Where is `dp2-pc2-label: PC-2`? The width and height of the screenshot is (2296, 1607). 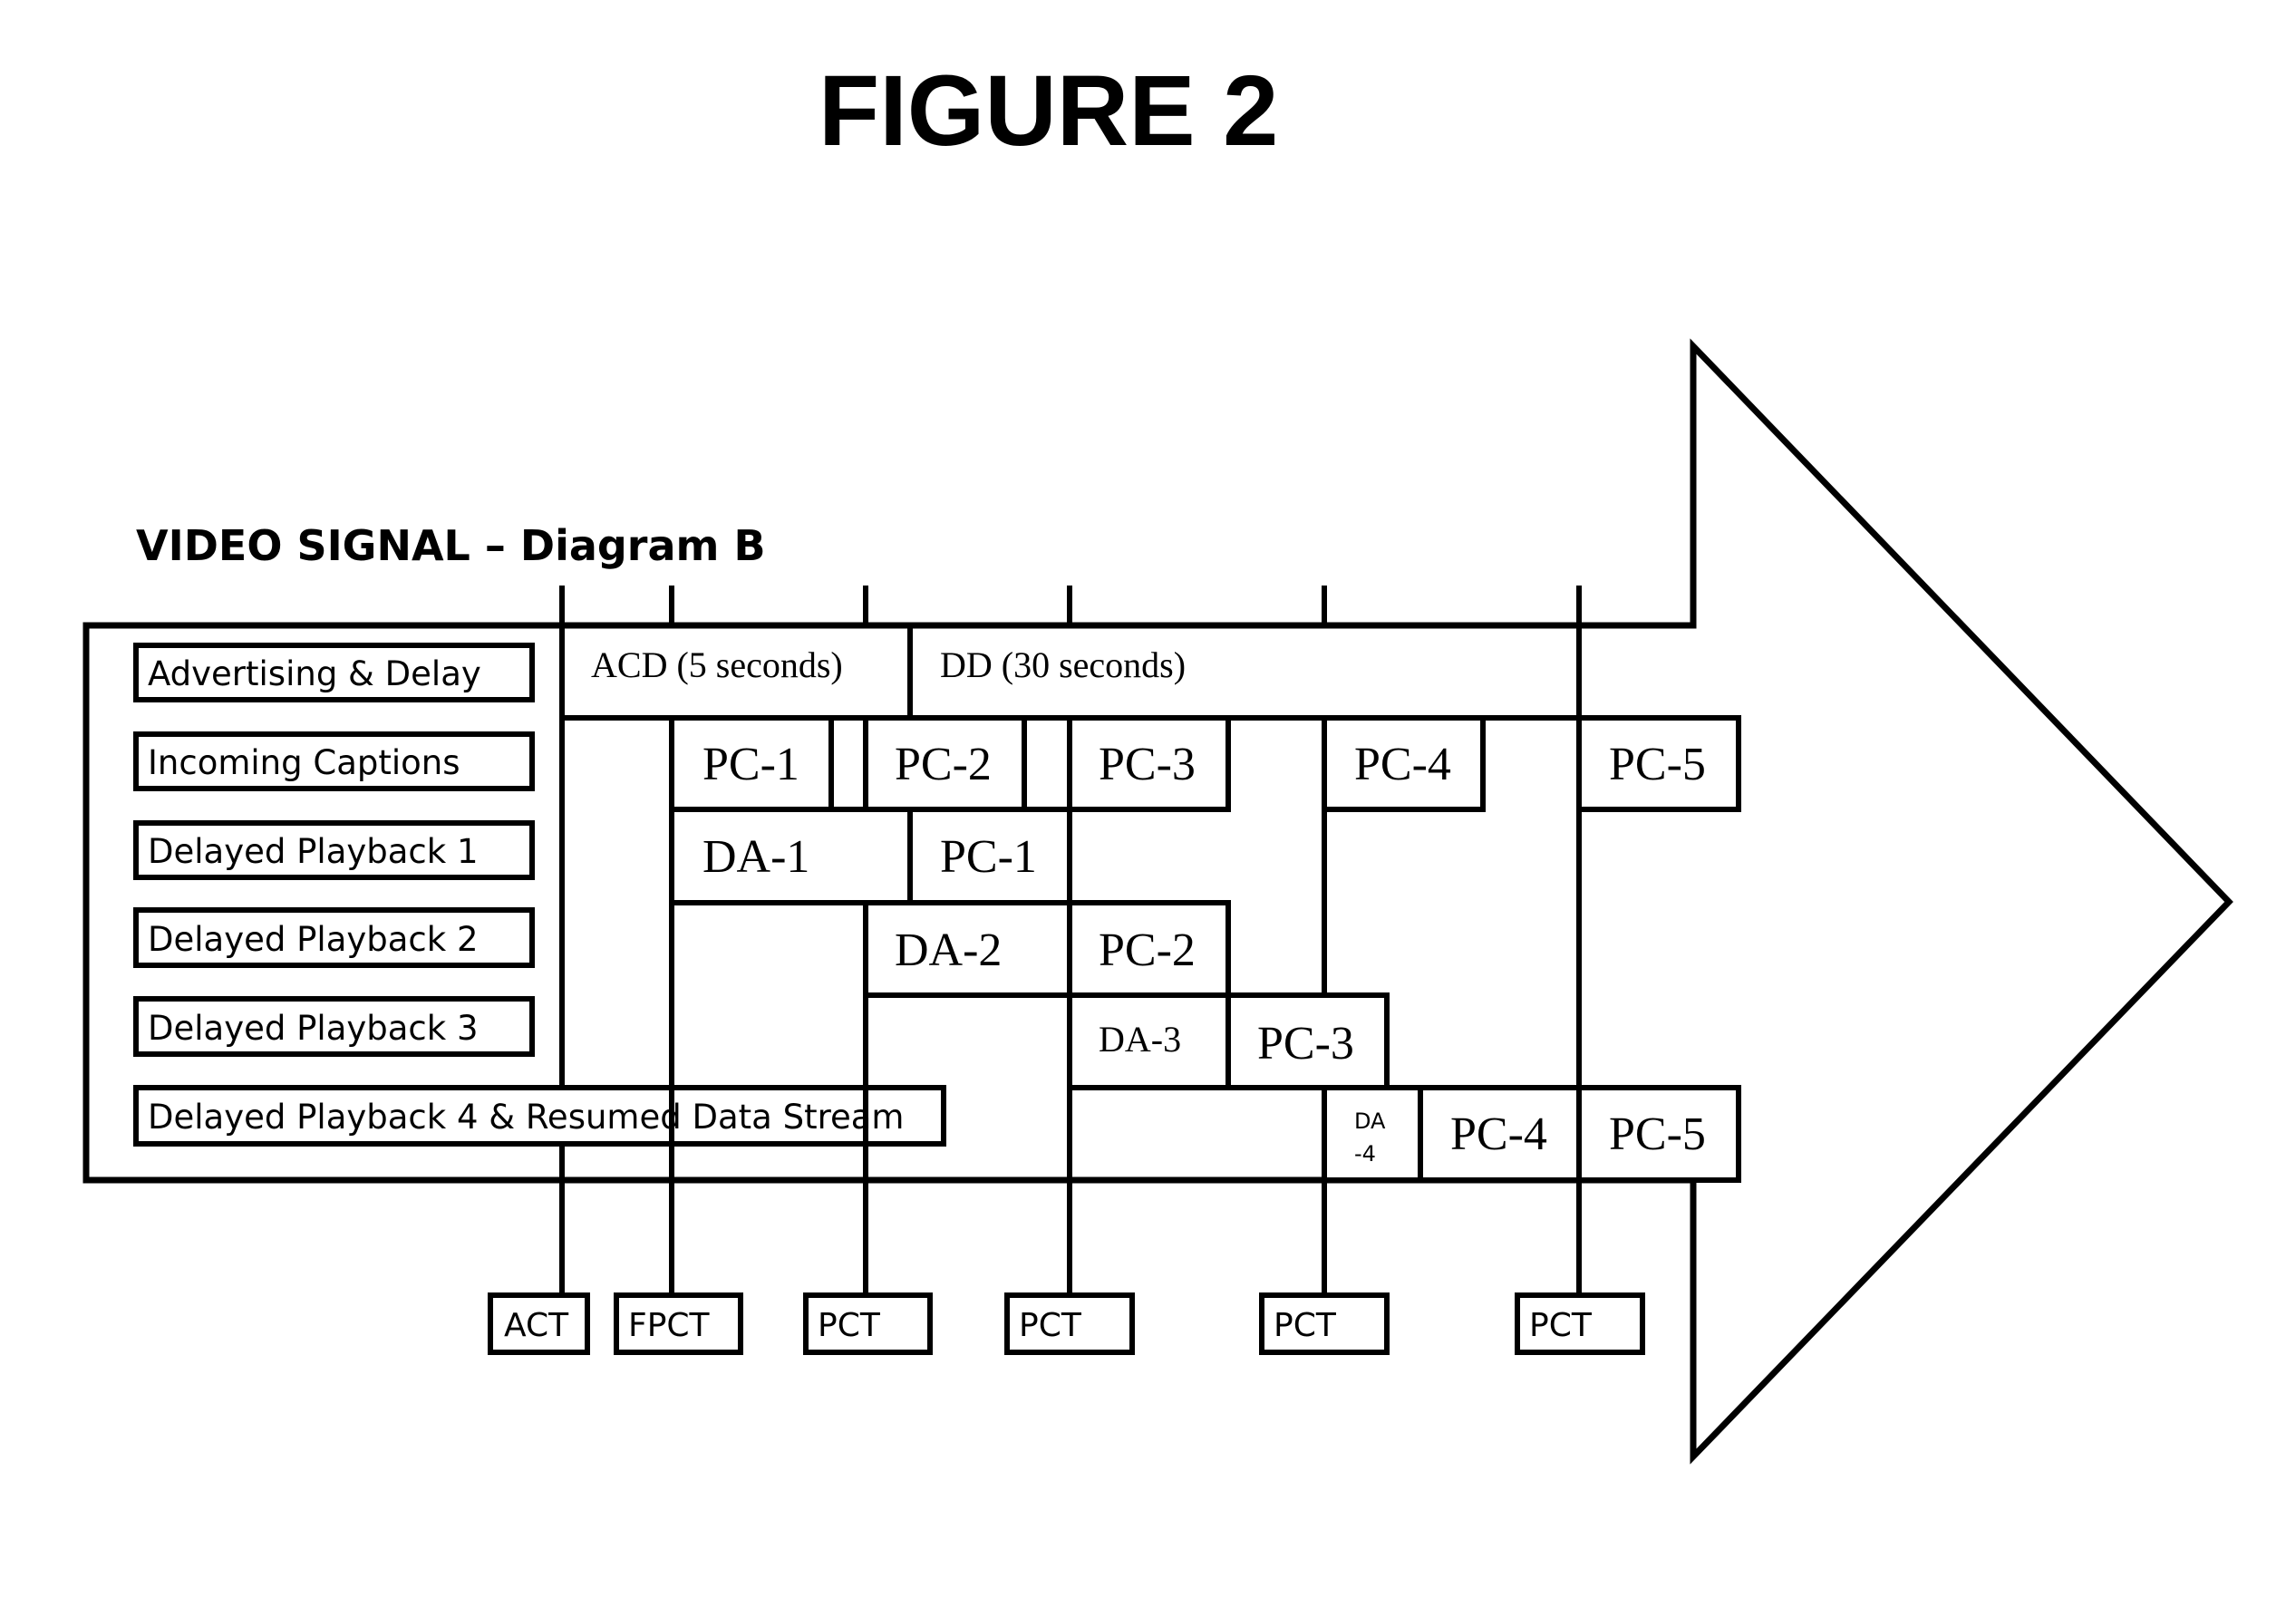
dp2-pc2-label: PC-2 is located at coordinates (1147, 951).